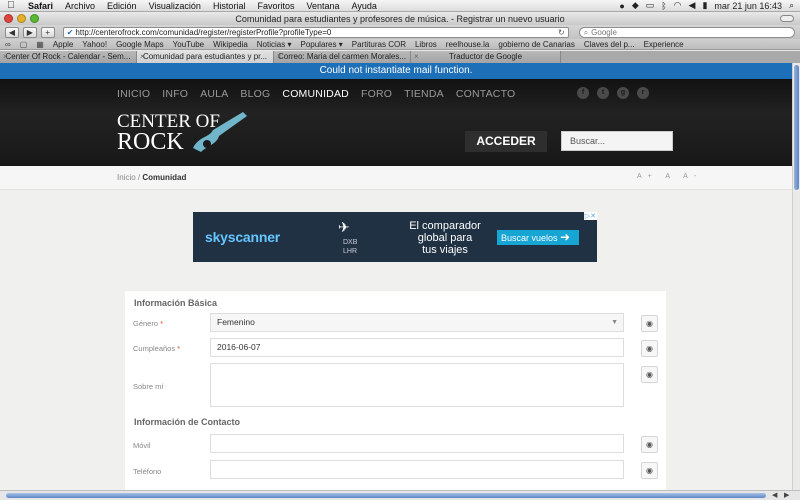  Describe the element at coordinates (255, 94) in the screenshot. I see `nav-blog: BLOG` at that location.